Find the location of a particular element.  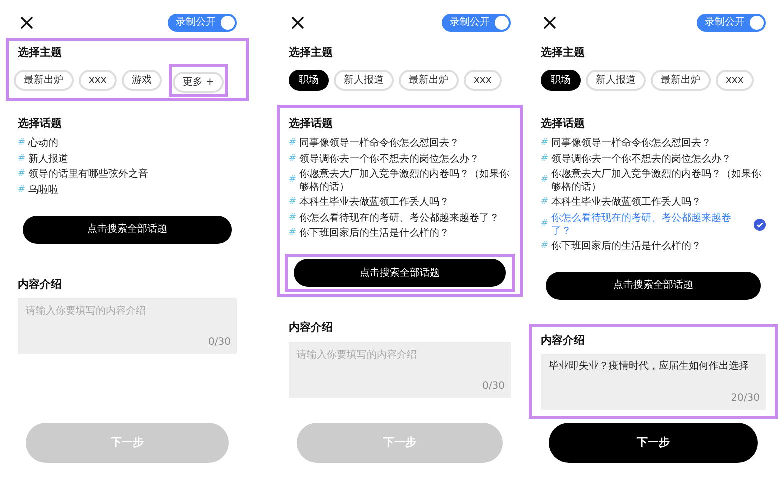

intro-text-field: 毕业即失业？疫情时代，应届生如何作出选择 20/30 is located at coordinates (653, 382).